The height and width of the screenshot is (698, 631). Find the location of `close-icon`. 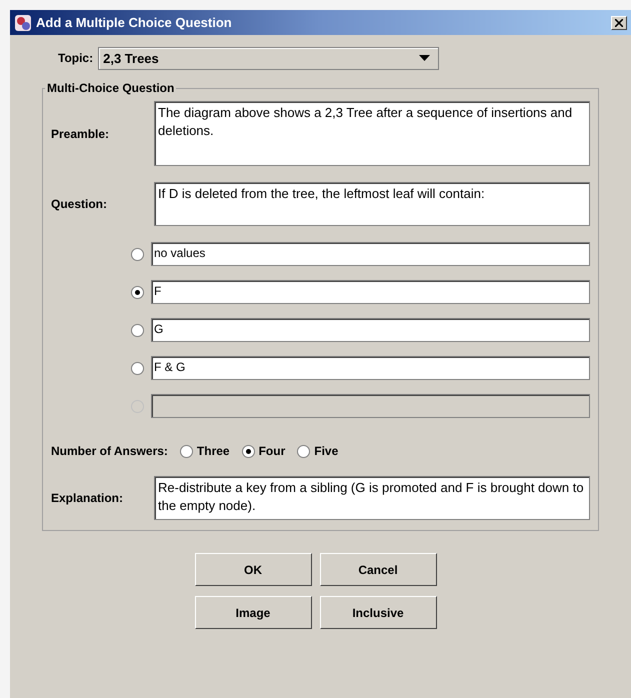

close-icon is located at coordinates (619, 22).